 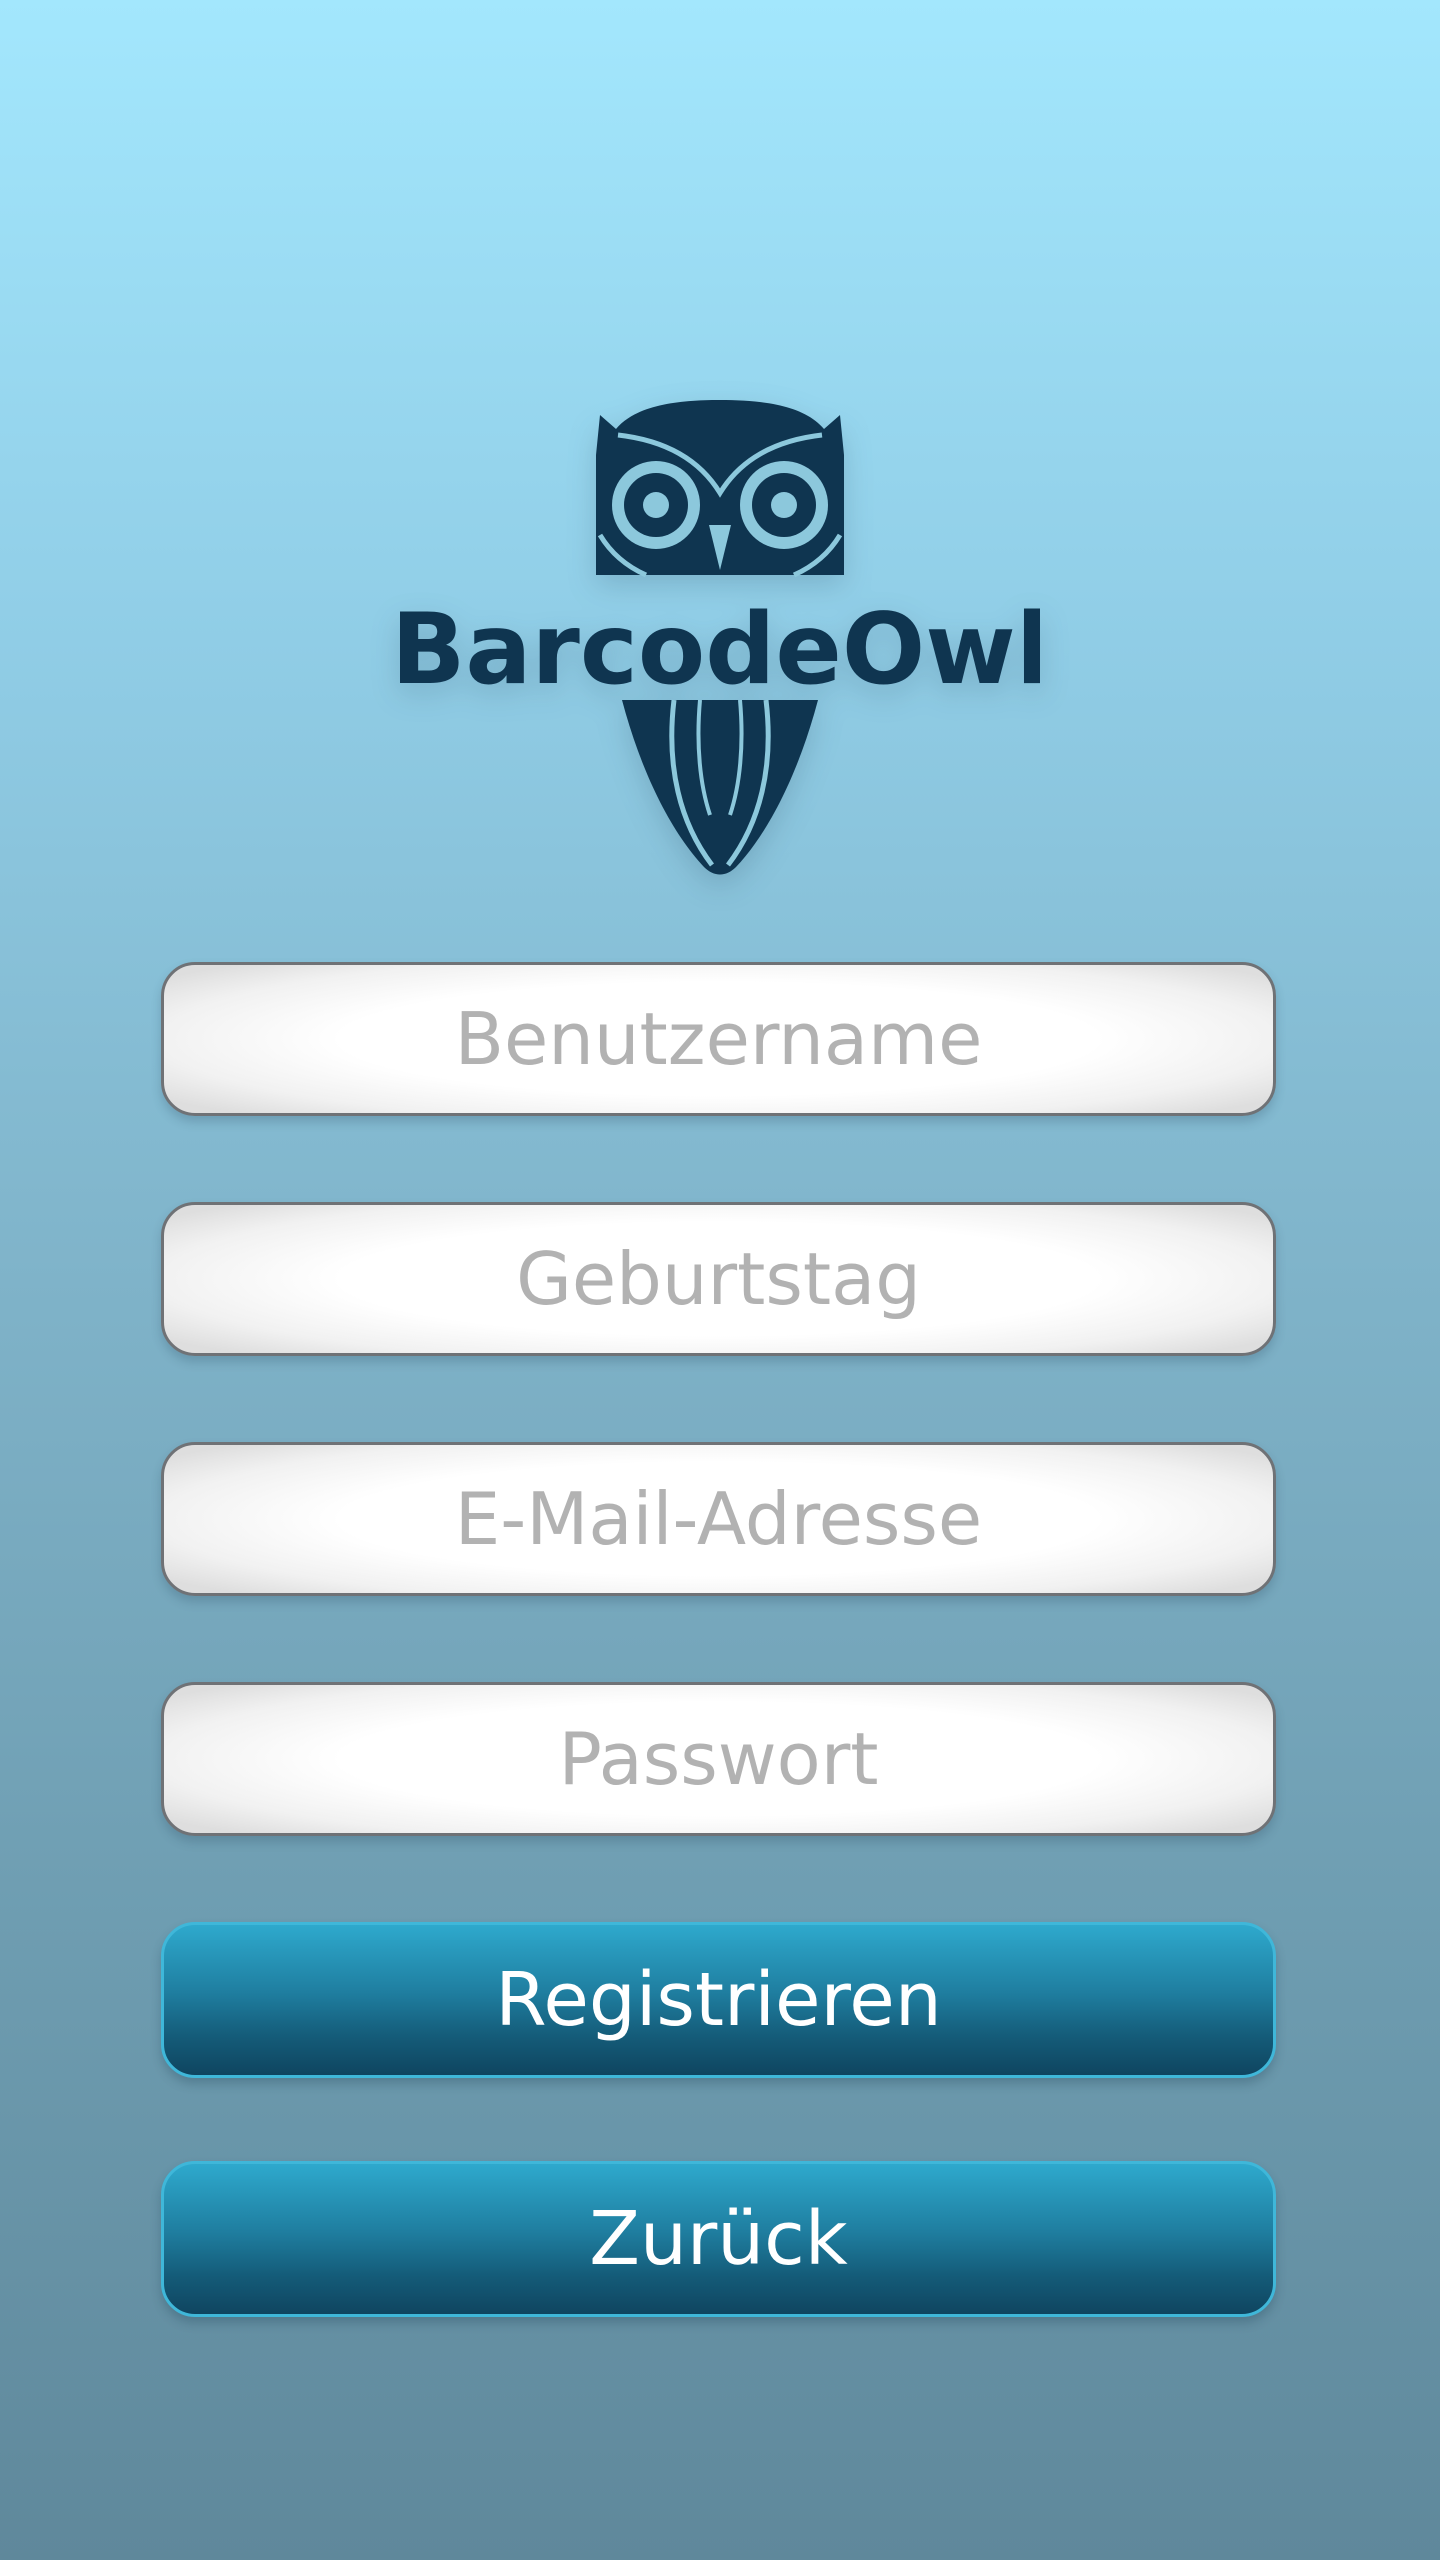 I want to click on password-field-container, so click(x=718, y=1759).